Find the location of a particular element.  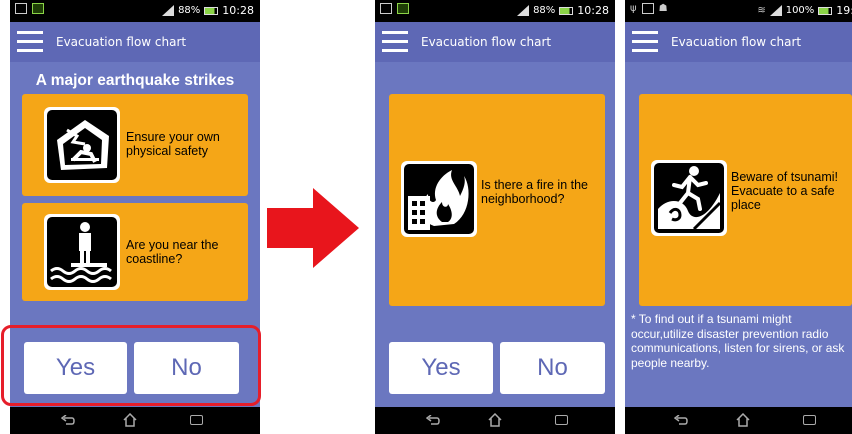

card-physical-safety: Ensure your own physical safety is located at coordinates (135, 145).